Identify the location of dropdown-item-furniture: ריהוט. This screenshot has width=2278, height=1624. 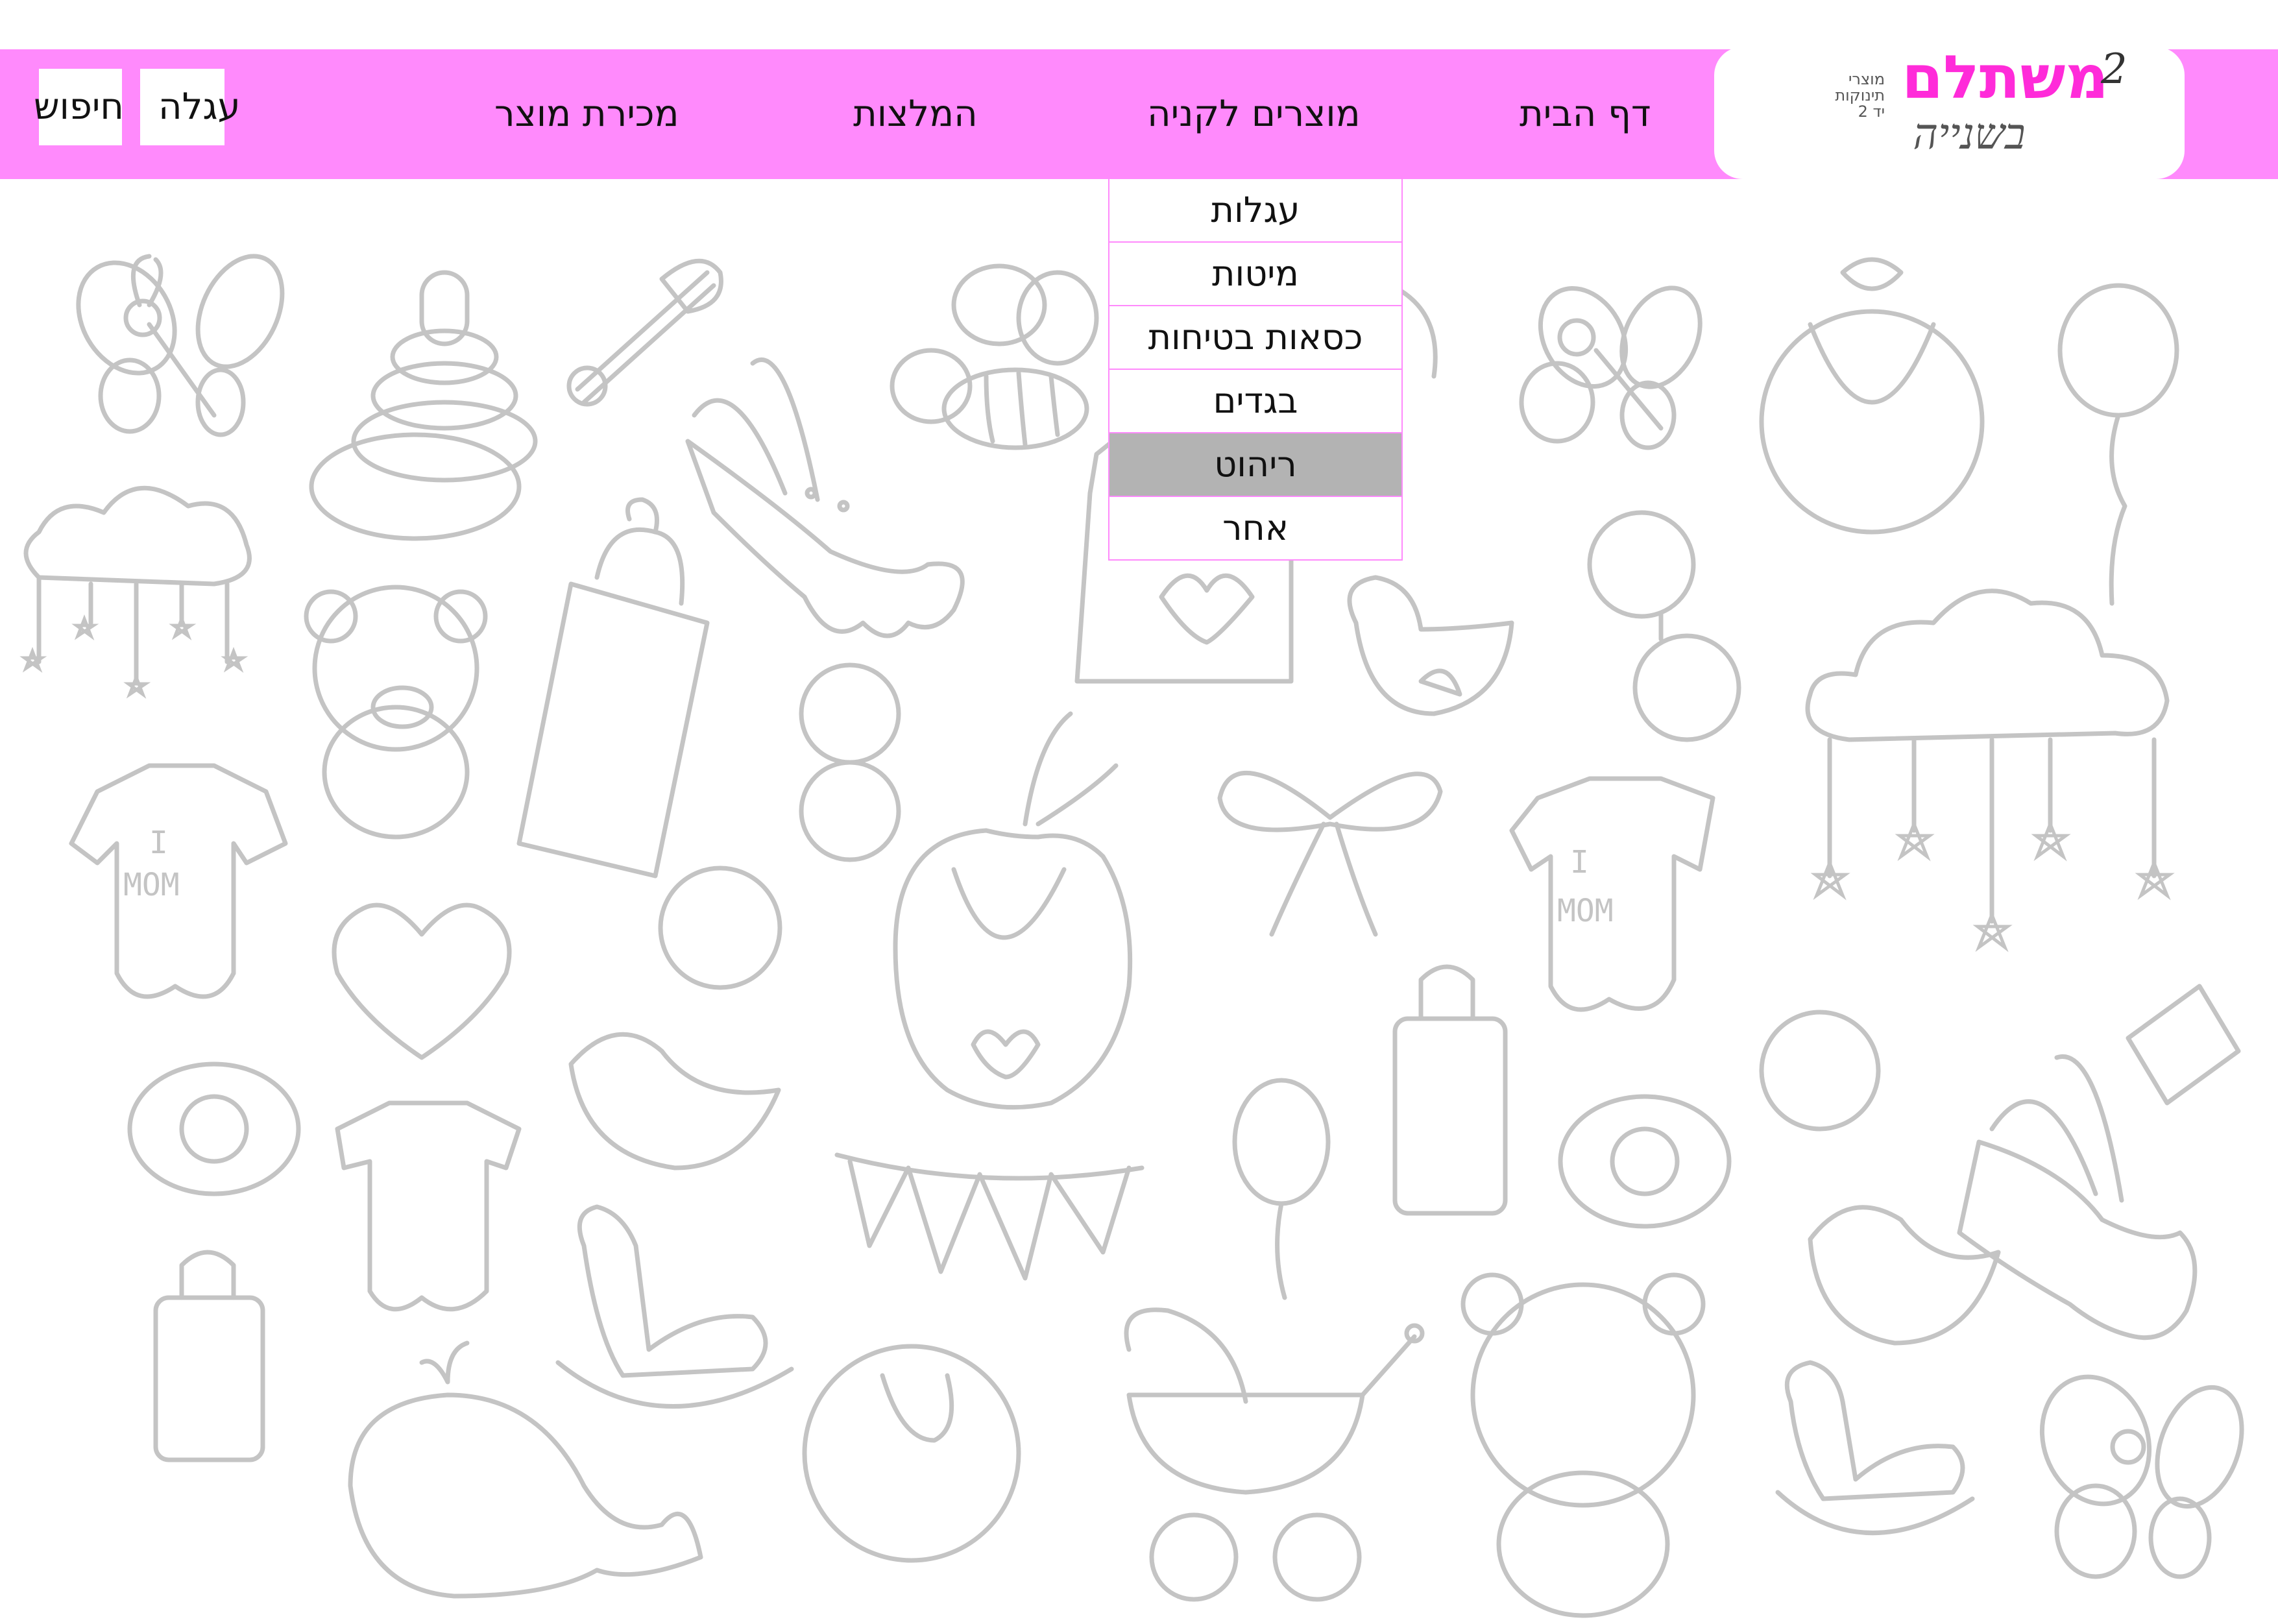
(1255, 465).